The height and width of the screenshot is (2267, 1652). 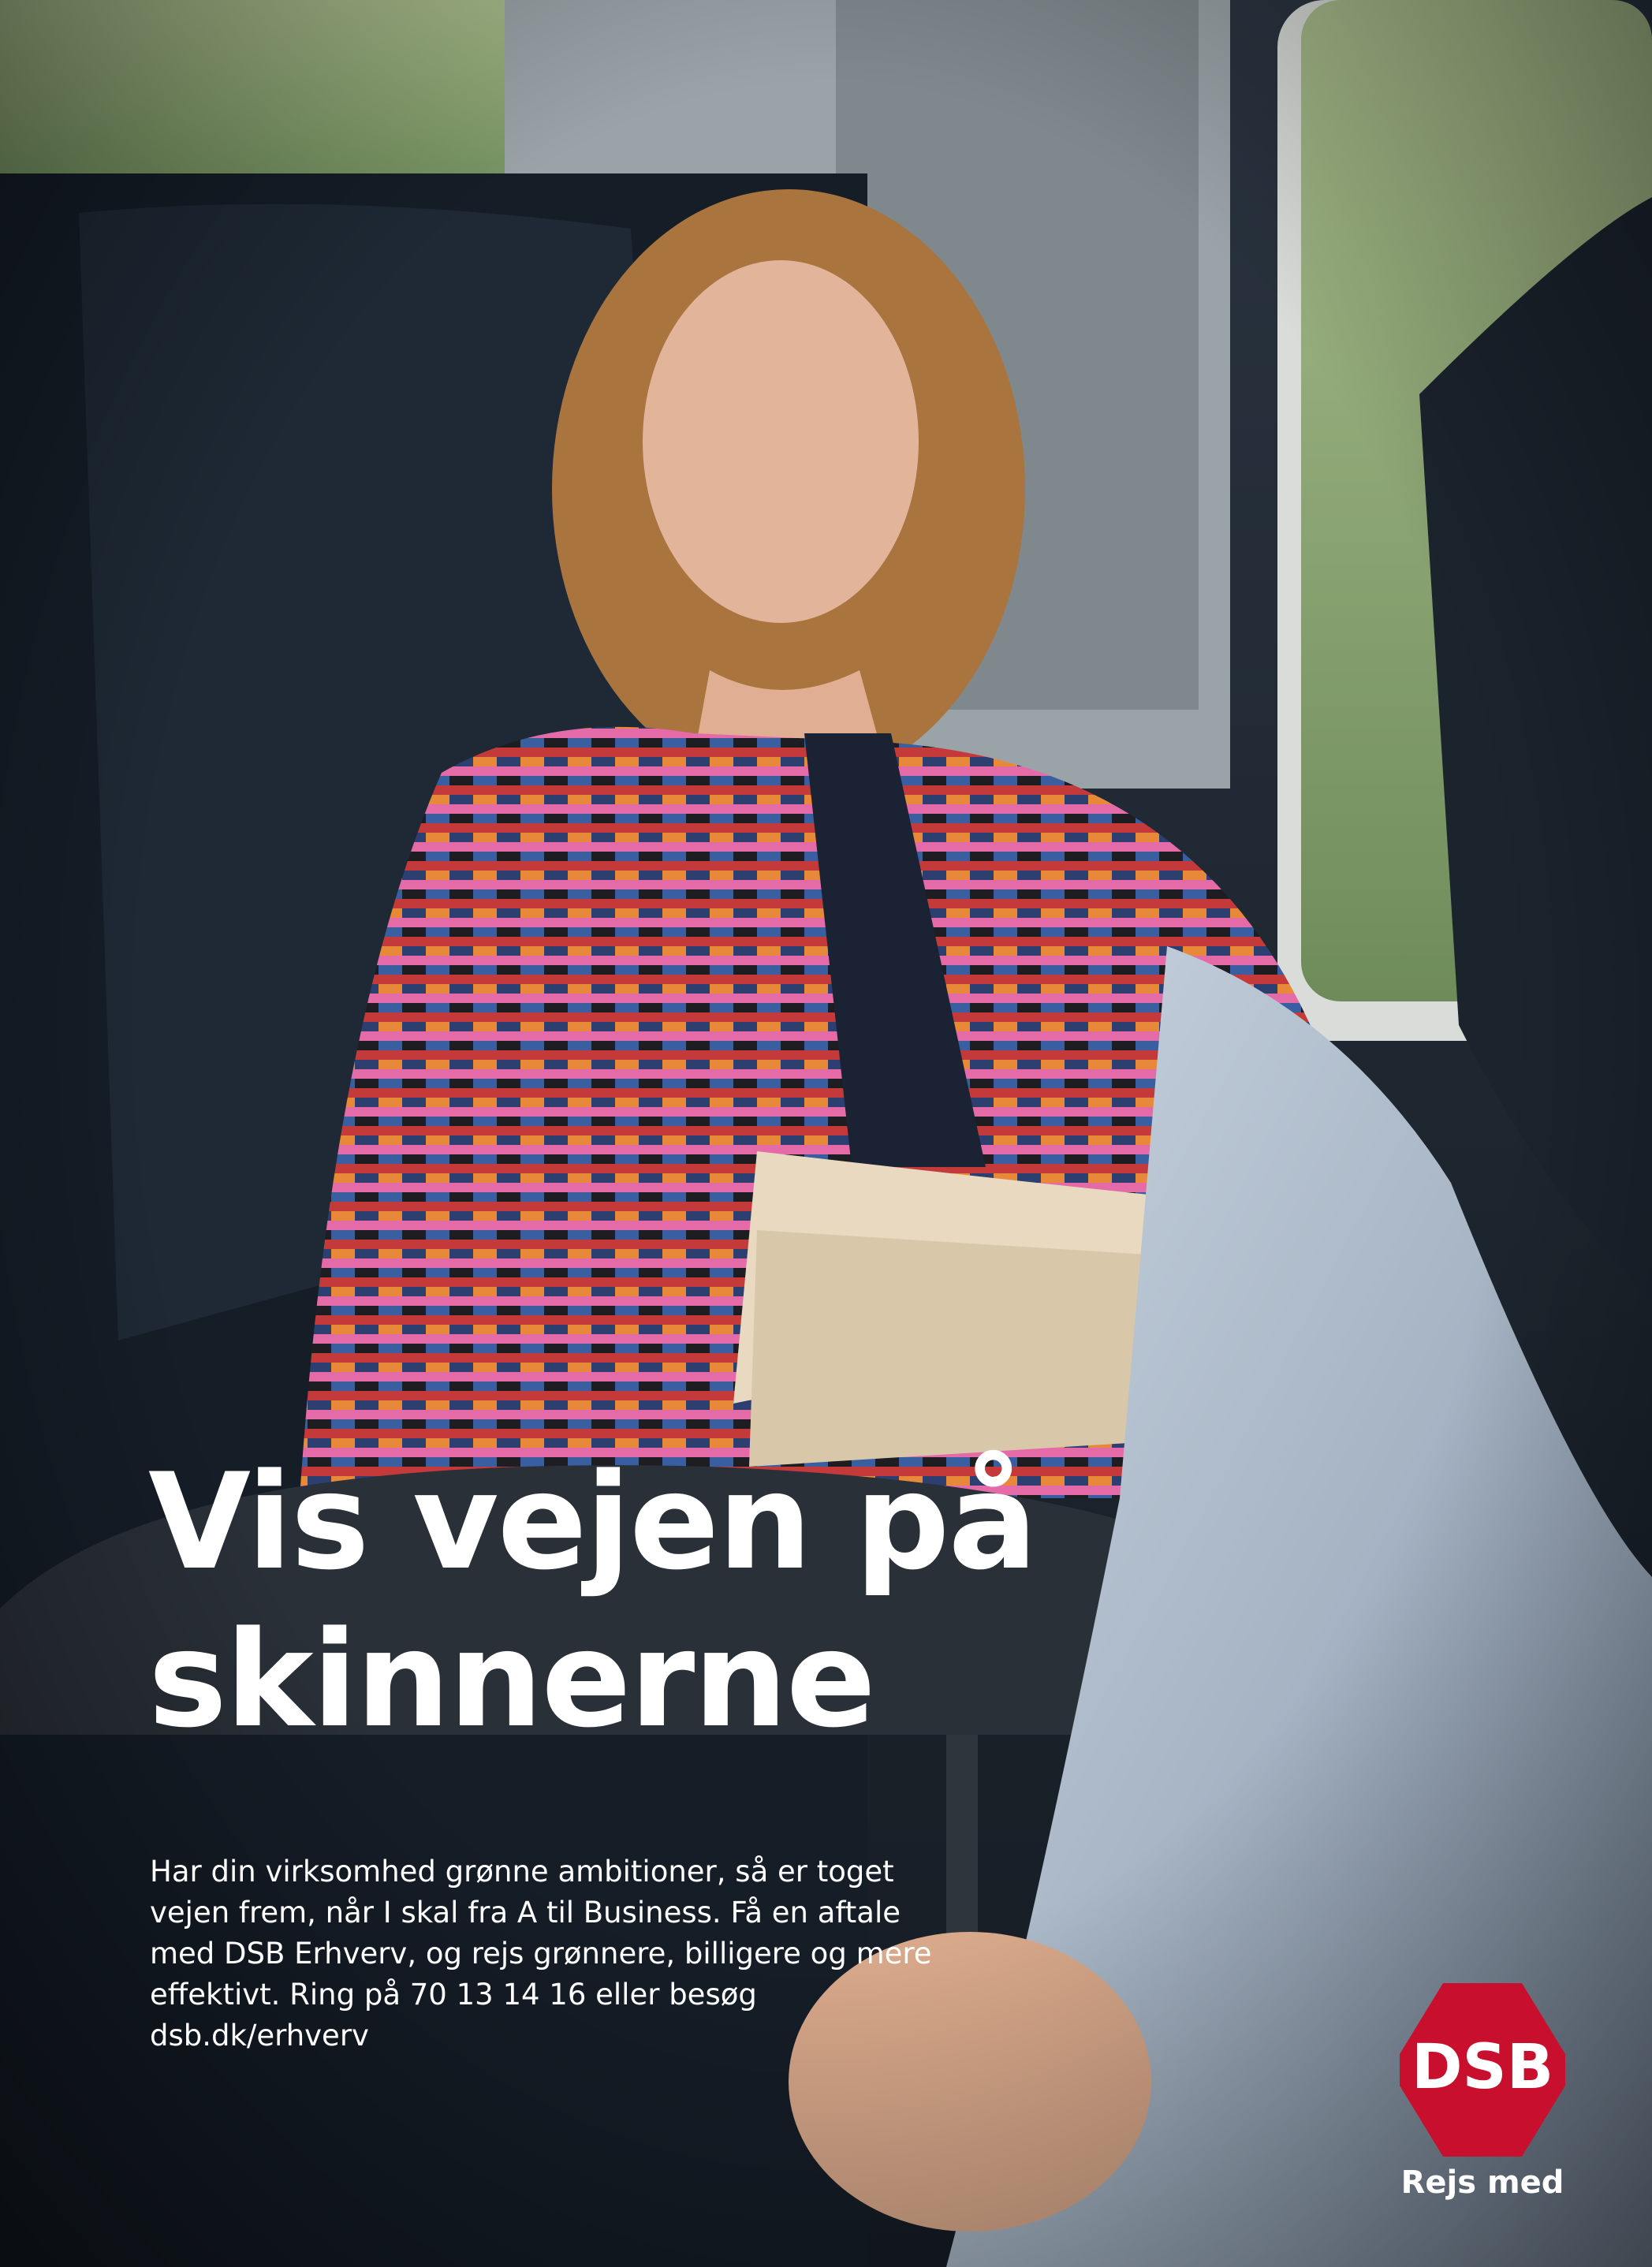 I want to click on headline-line-1: Vis vejen på, so click(x=593, y=1522).